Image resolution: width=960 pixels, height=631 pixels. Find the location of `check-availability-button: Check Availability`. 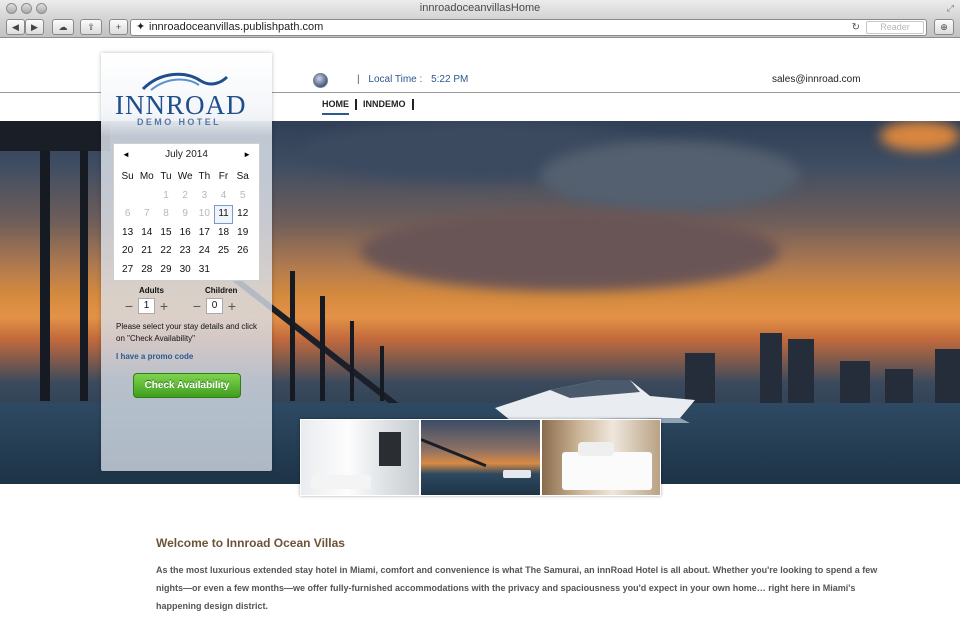

check-availability-button: Check Availability is located at coordinates (187, 385).